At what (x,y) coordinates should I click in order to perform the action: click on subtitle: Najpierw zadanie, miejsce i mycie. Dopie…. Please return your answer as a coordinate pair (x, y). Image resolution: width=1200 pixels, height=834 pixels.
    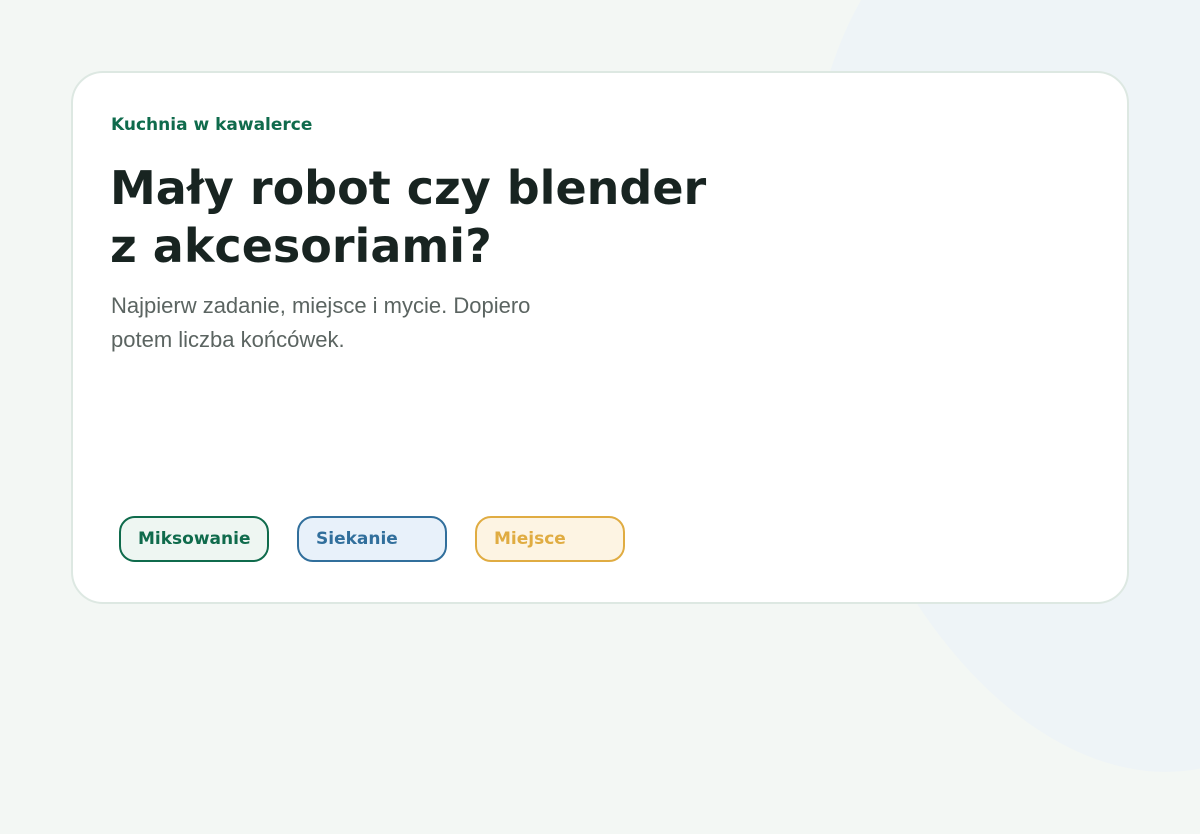
    Looking at the image, I should click on (371, 323).